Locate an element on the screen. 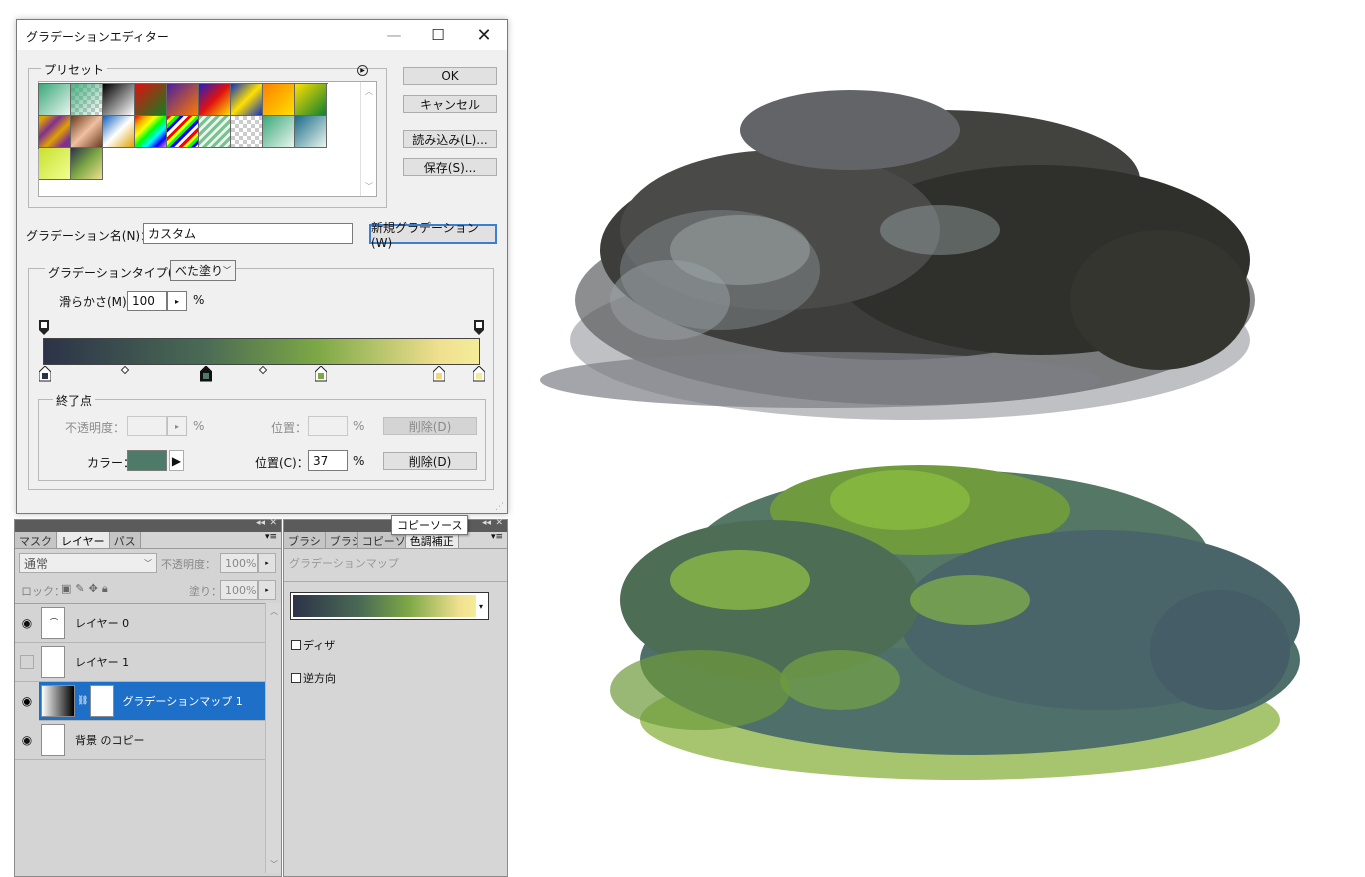 The height and width of the screenshot is (877, 1365). color-position-input: 37 is located at coordinates (328, 460).